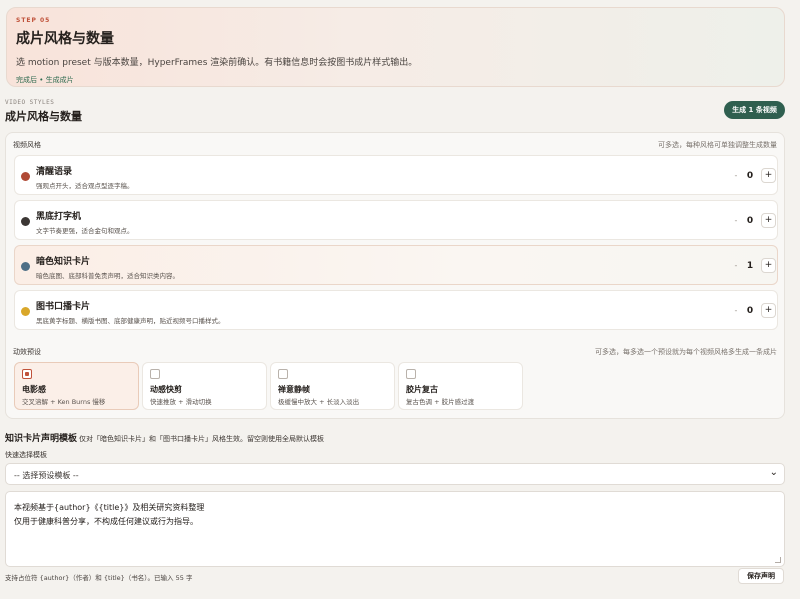 The width and height of the screenshot is (800, 599). Describe the element at coordinates (761, 576) in the screenshot. I see `save-declaration-button: 保存声明` at that location.